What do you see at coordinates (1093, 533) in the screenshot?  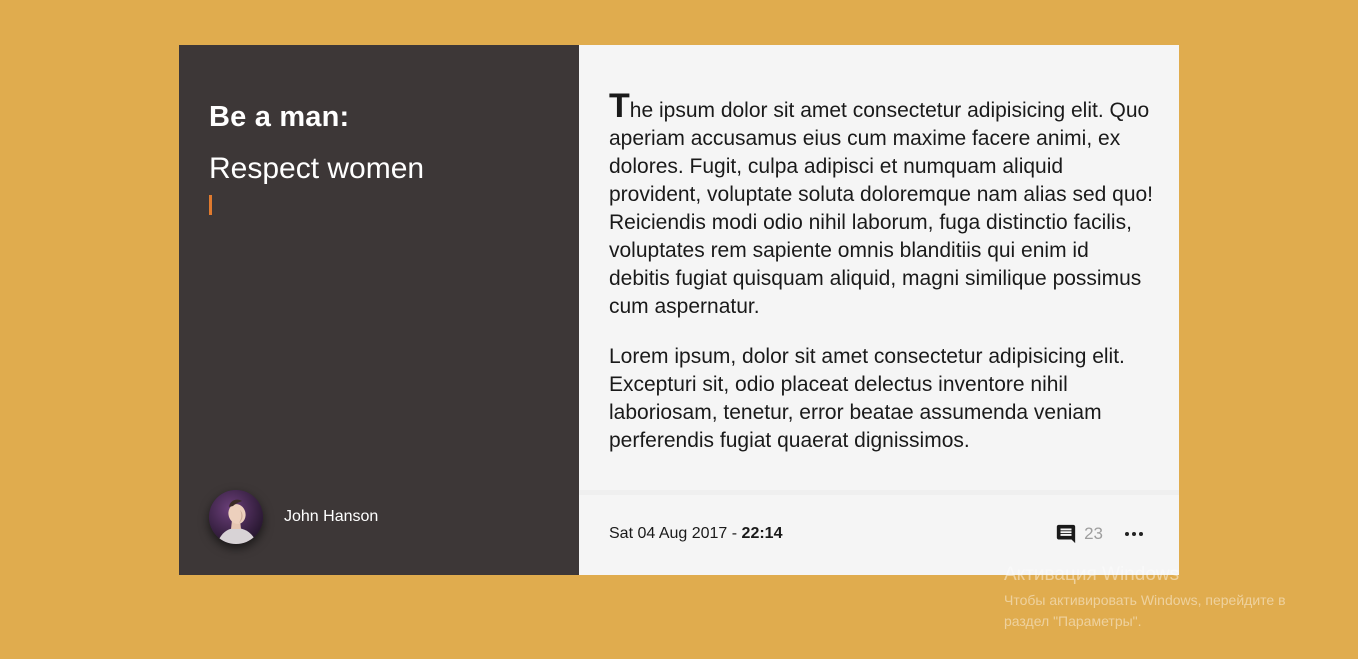 I see `comment-count: 23` at bounding box center [1093, 533].